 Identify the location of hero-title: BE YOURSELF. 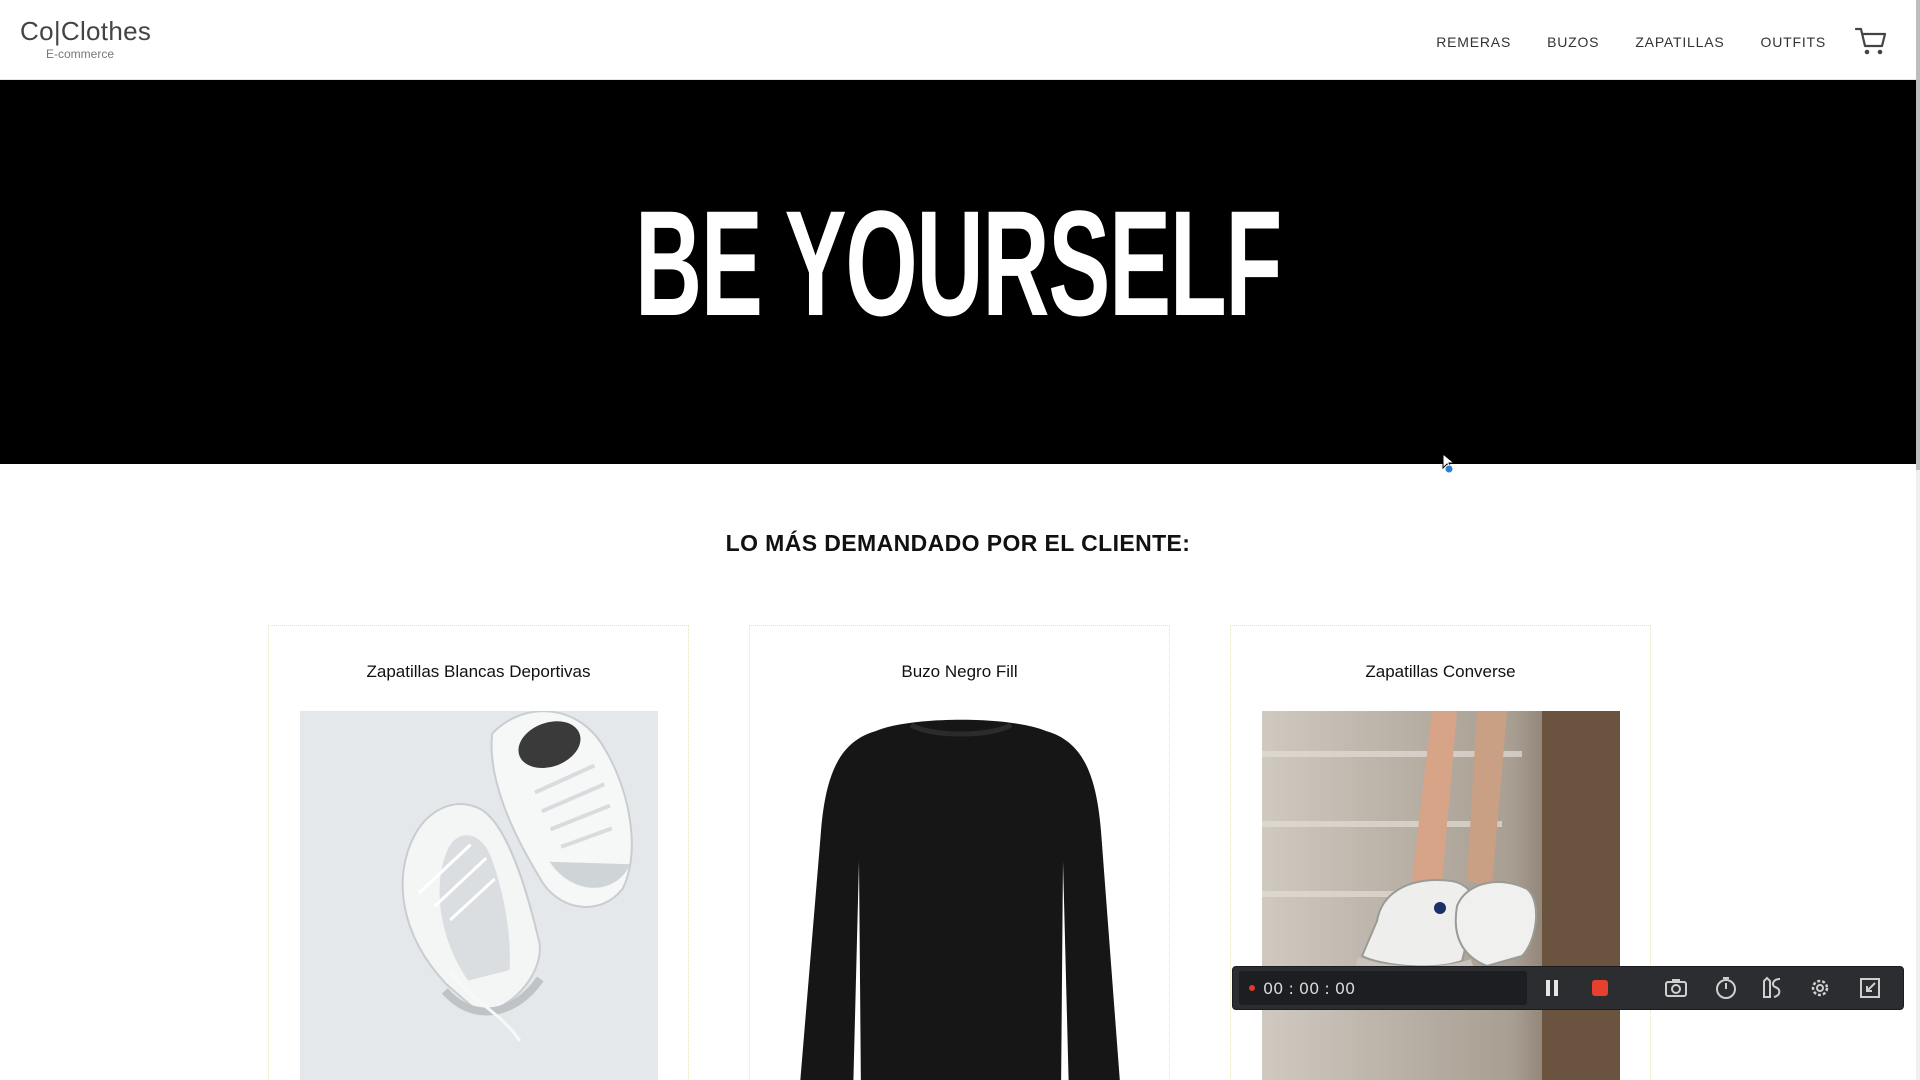
(958, 263).